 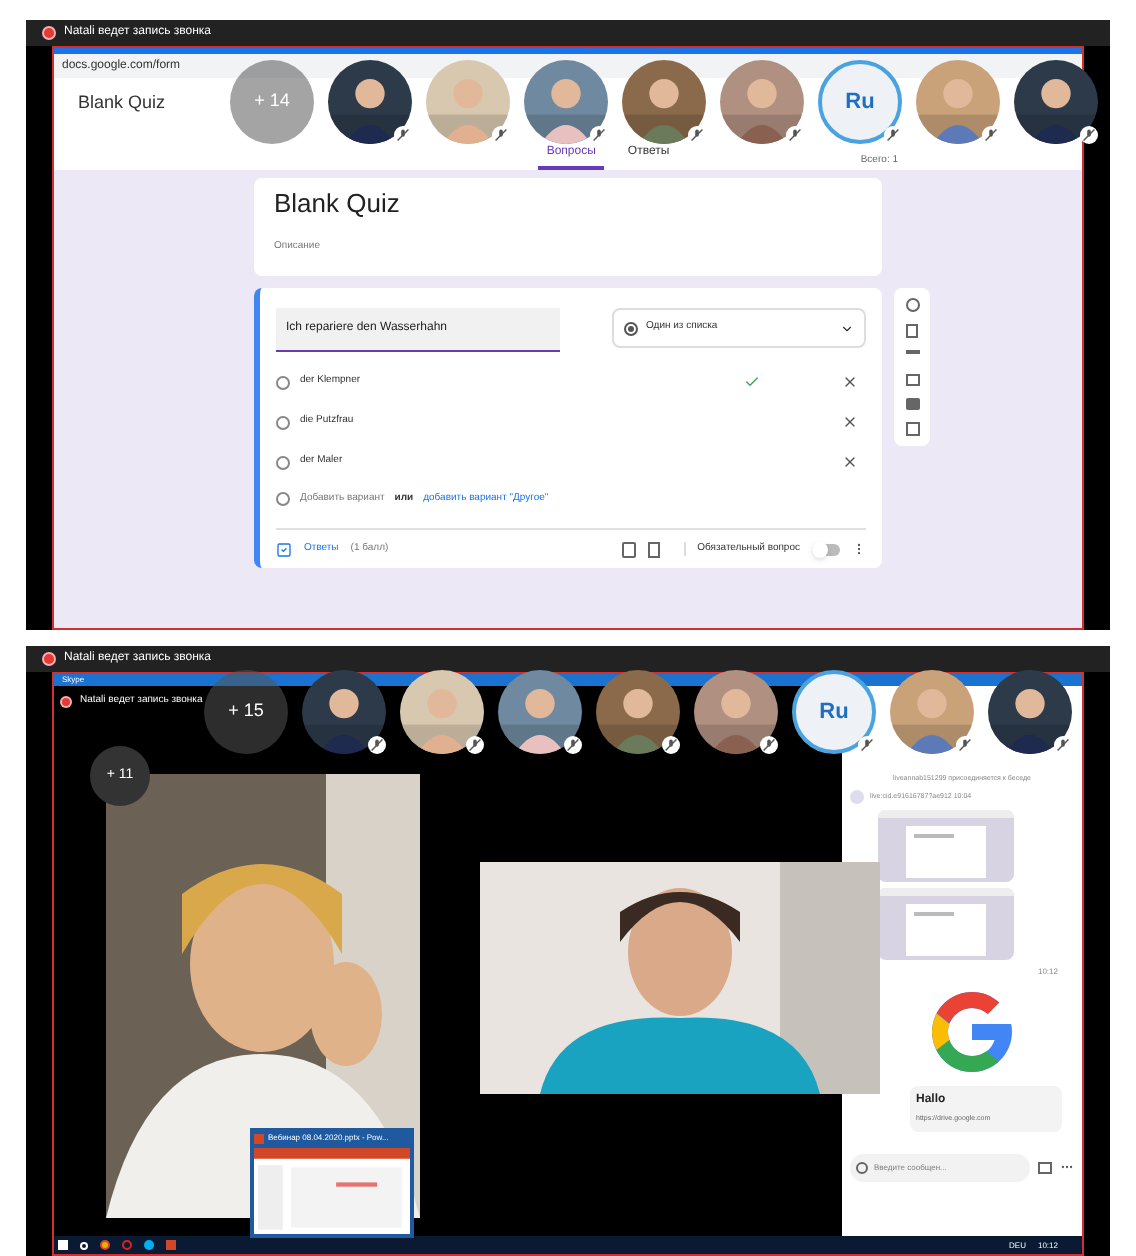 I want to click on emoji-icon, so click(x=862, y=1167).